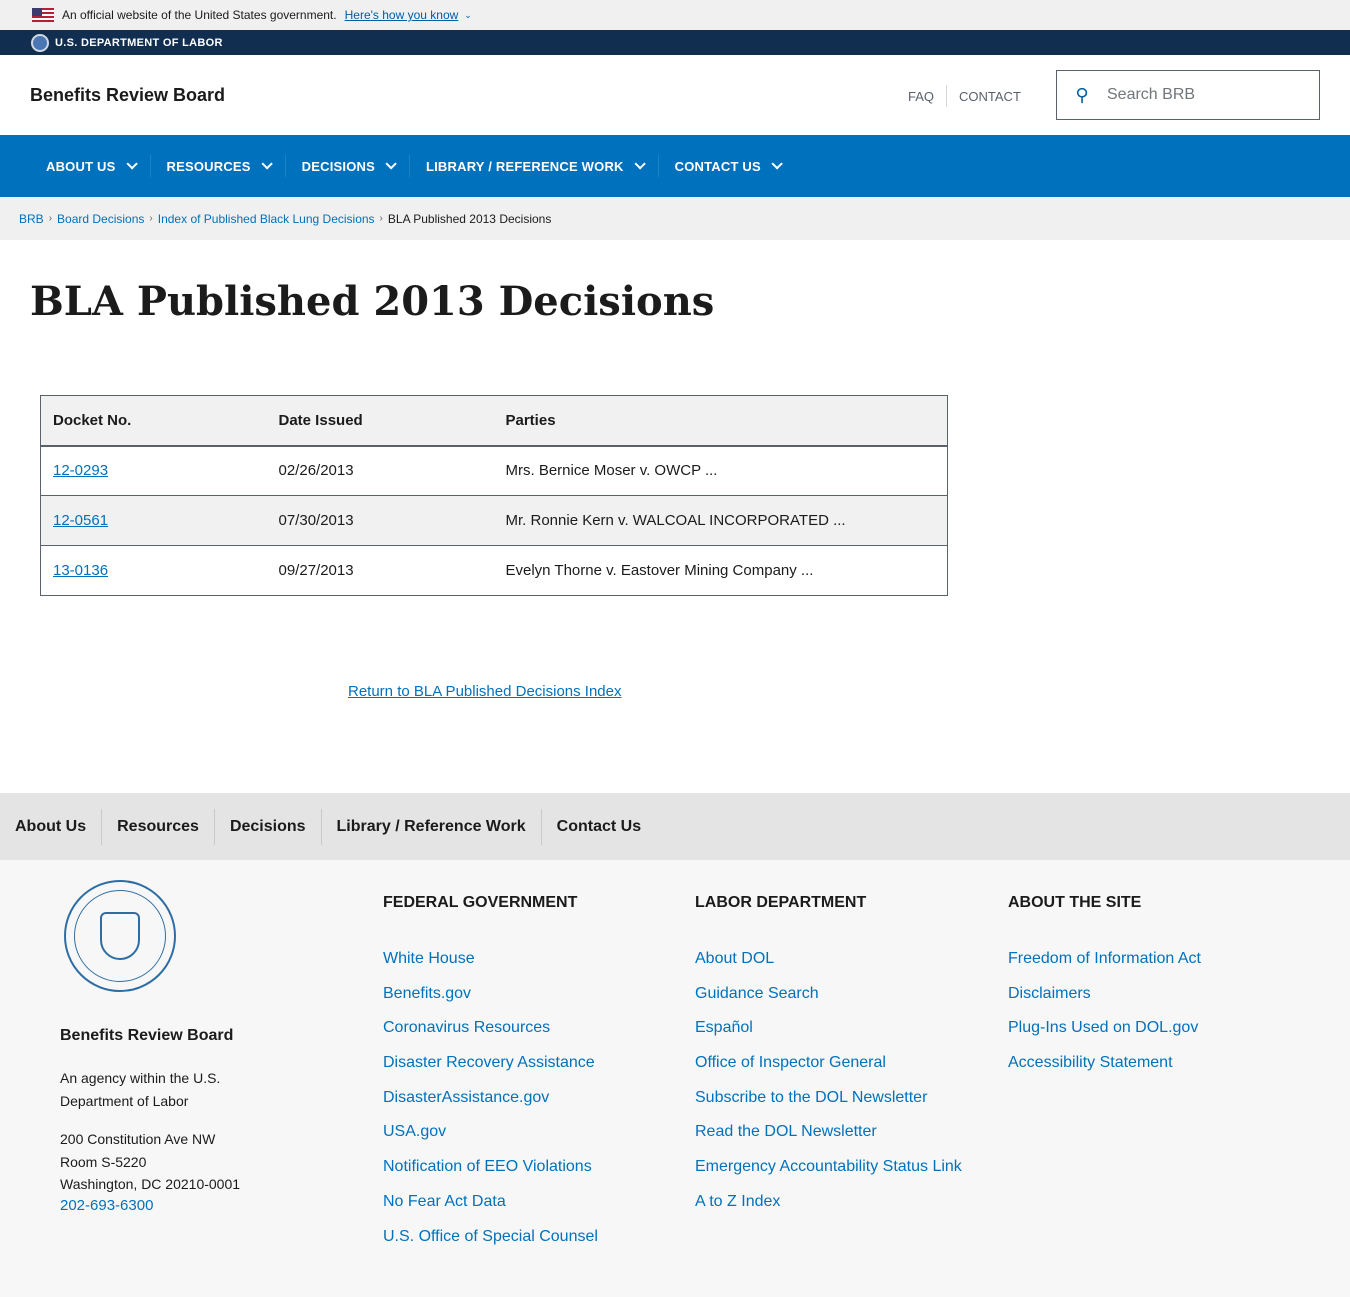 The image size is (1350, 1297). I want to click on breadcrumb-board-decisions: Board Decisions, so click(100, 219).